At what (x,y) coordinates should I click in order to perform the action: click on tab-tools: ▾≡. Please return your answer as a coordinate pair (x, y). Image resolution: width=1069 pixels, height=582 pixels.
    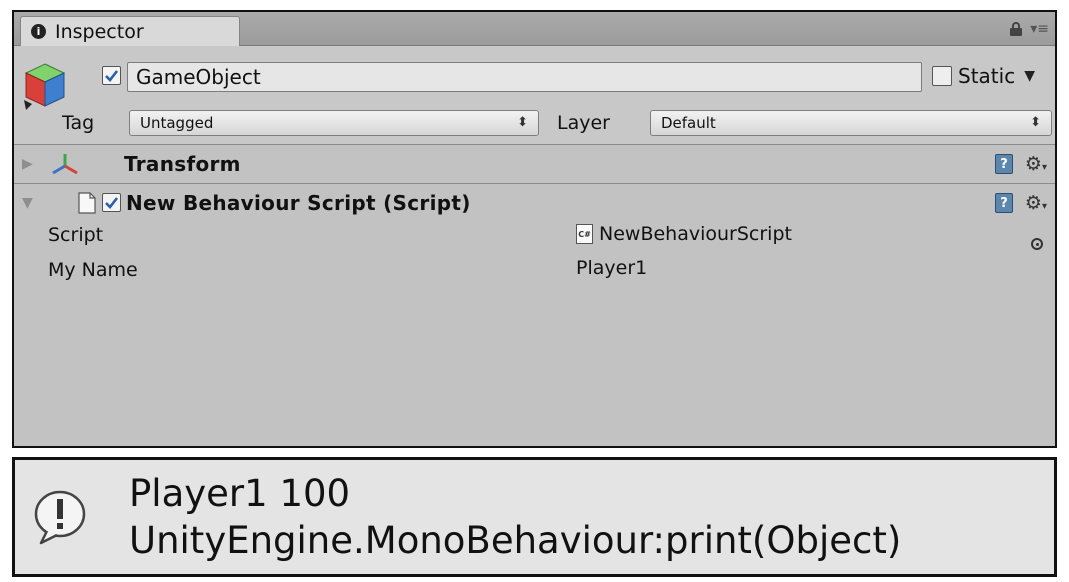
    Looking at the image, I should click on (1029, 29).